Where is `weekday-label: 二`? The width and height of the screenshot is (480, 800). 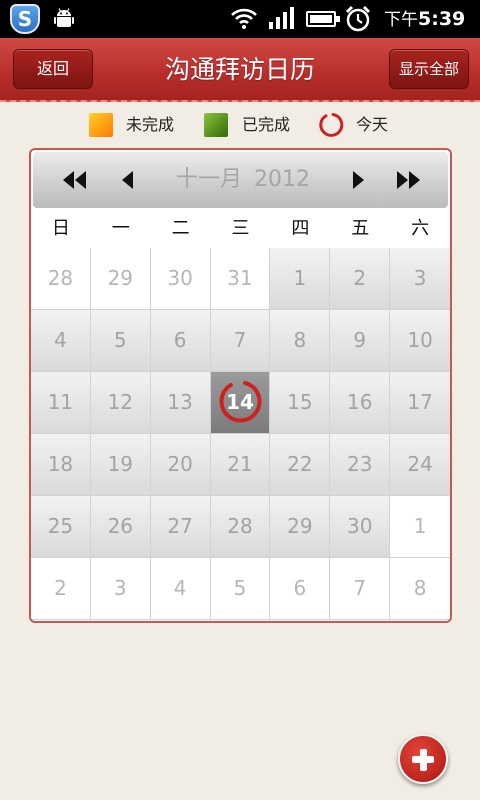
weekday-label: 二 is located at coordinates (180, 228).